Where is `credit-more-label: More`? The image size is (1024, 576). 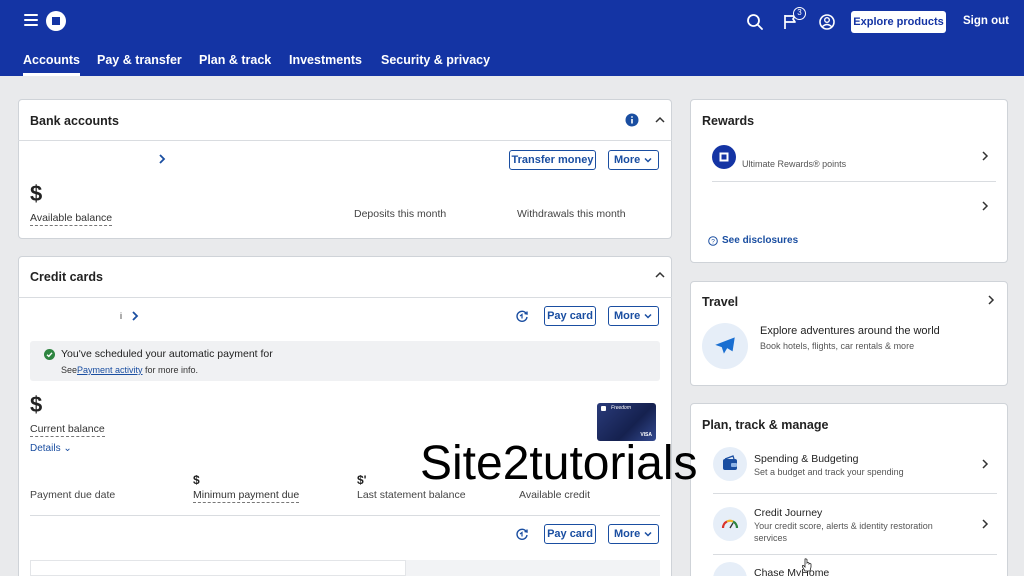 credit-more-label: More is located at coordinates (627, 316).